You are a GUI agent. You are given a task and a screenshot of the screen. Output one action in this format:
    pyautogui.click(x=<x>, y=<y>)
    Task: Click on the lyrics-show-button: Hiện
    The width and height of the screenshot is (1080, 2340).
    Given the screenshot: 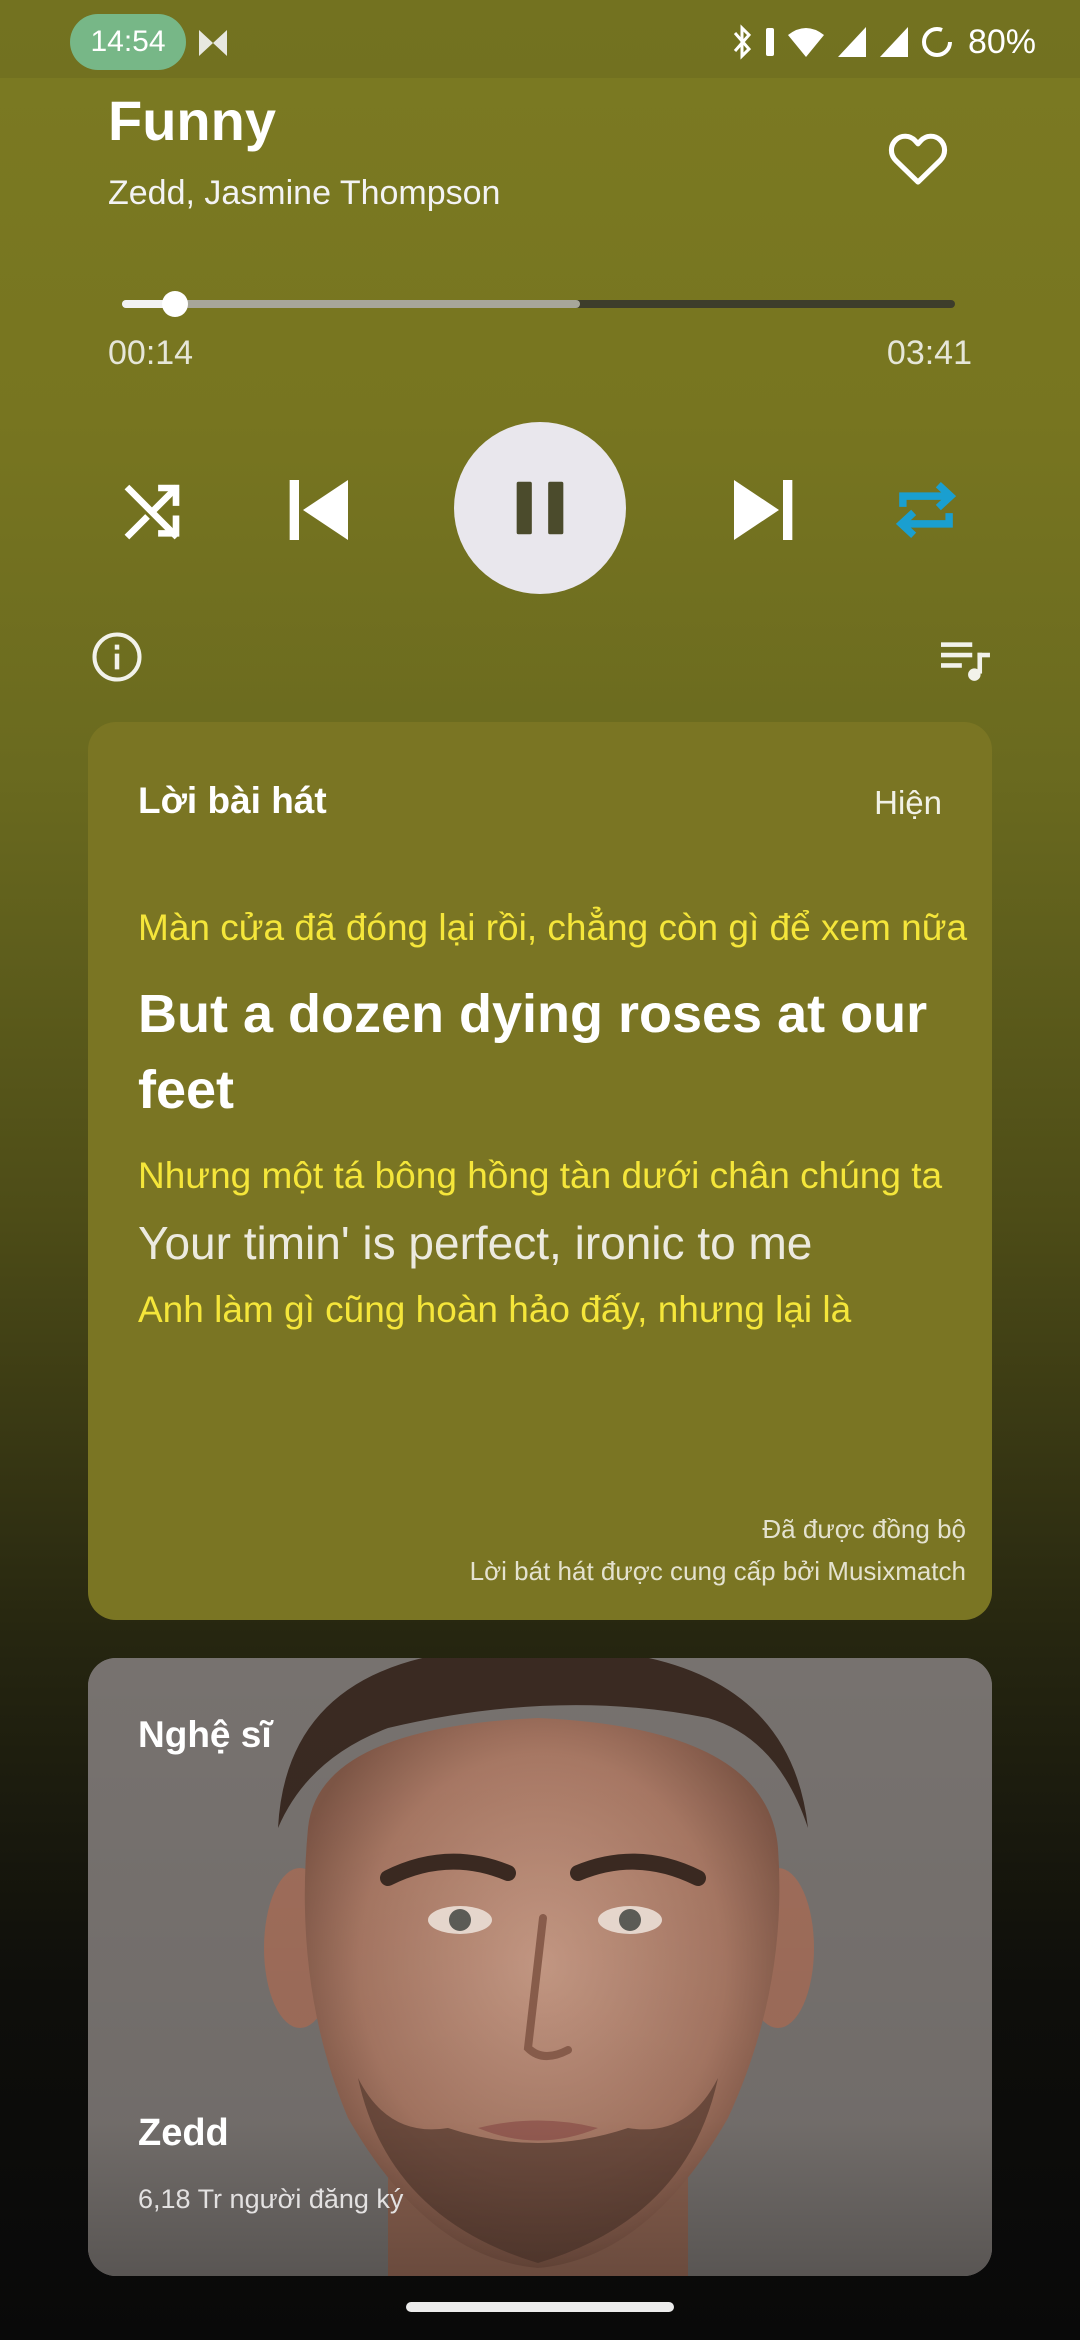 What is the action you would take?
    pyautogui.click(x=908, y=803)
    